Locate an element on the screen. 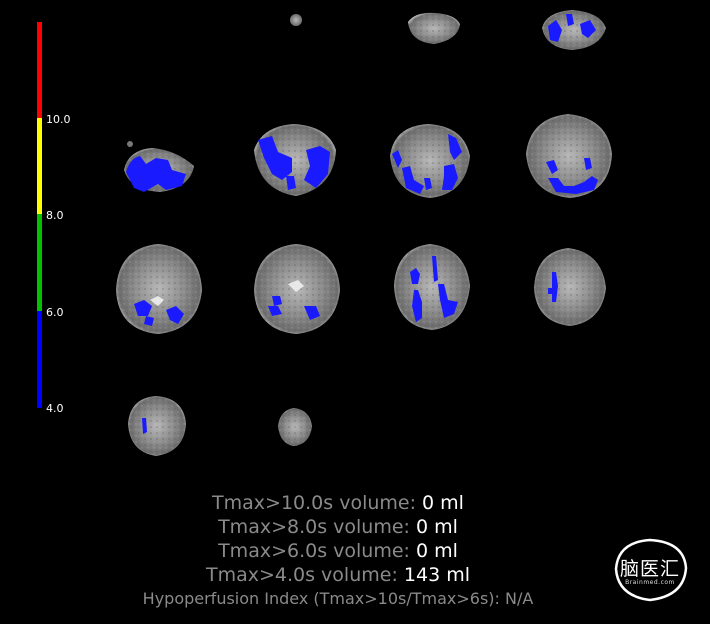 The width and height of the screenshot is (710, 624). stat-tmax8-label: Tmax>8.0s volume: is located at coordinates (314, 527).